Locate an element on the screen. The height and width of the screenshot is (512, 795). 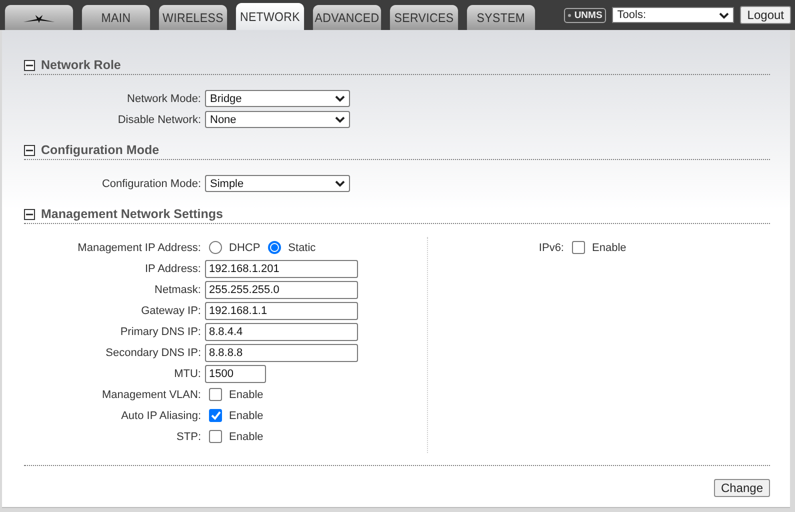
nav-tab: SERVICES is located at coordinates (424, 17).